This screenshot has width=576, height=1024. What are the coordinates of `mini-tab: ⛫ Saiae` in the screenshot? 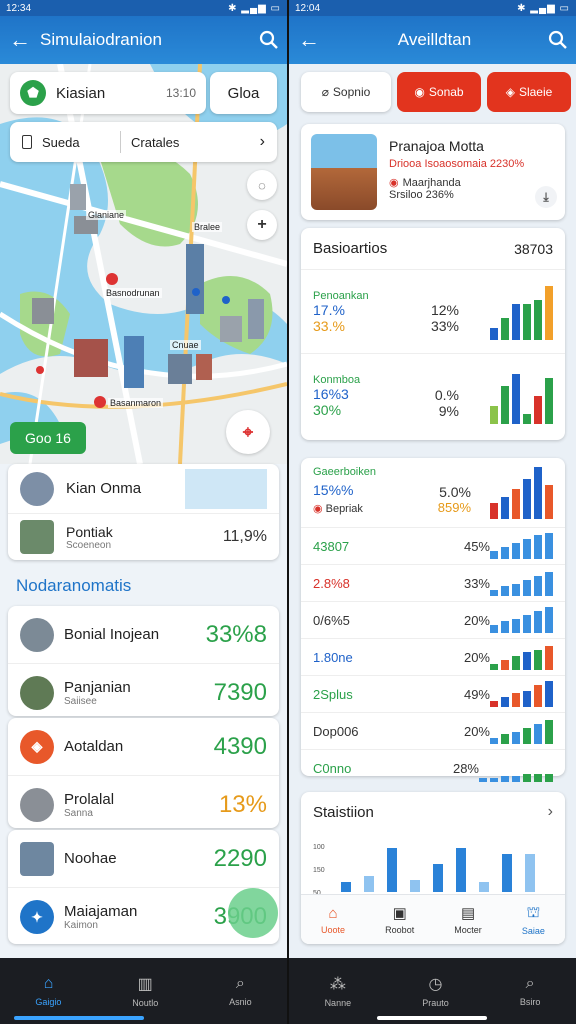 It's located at (533, 920).